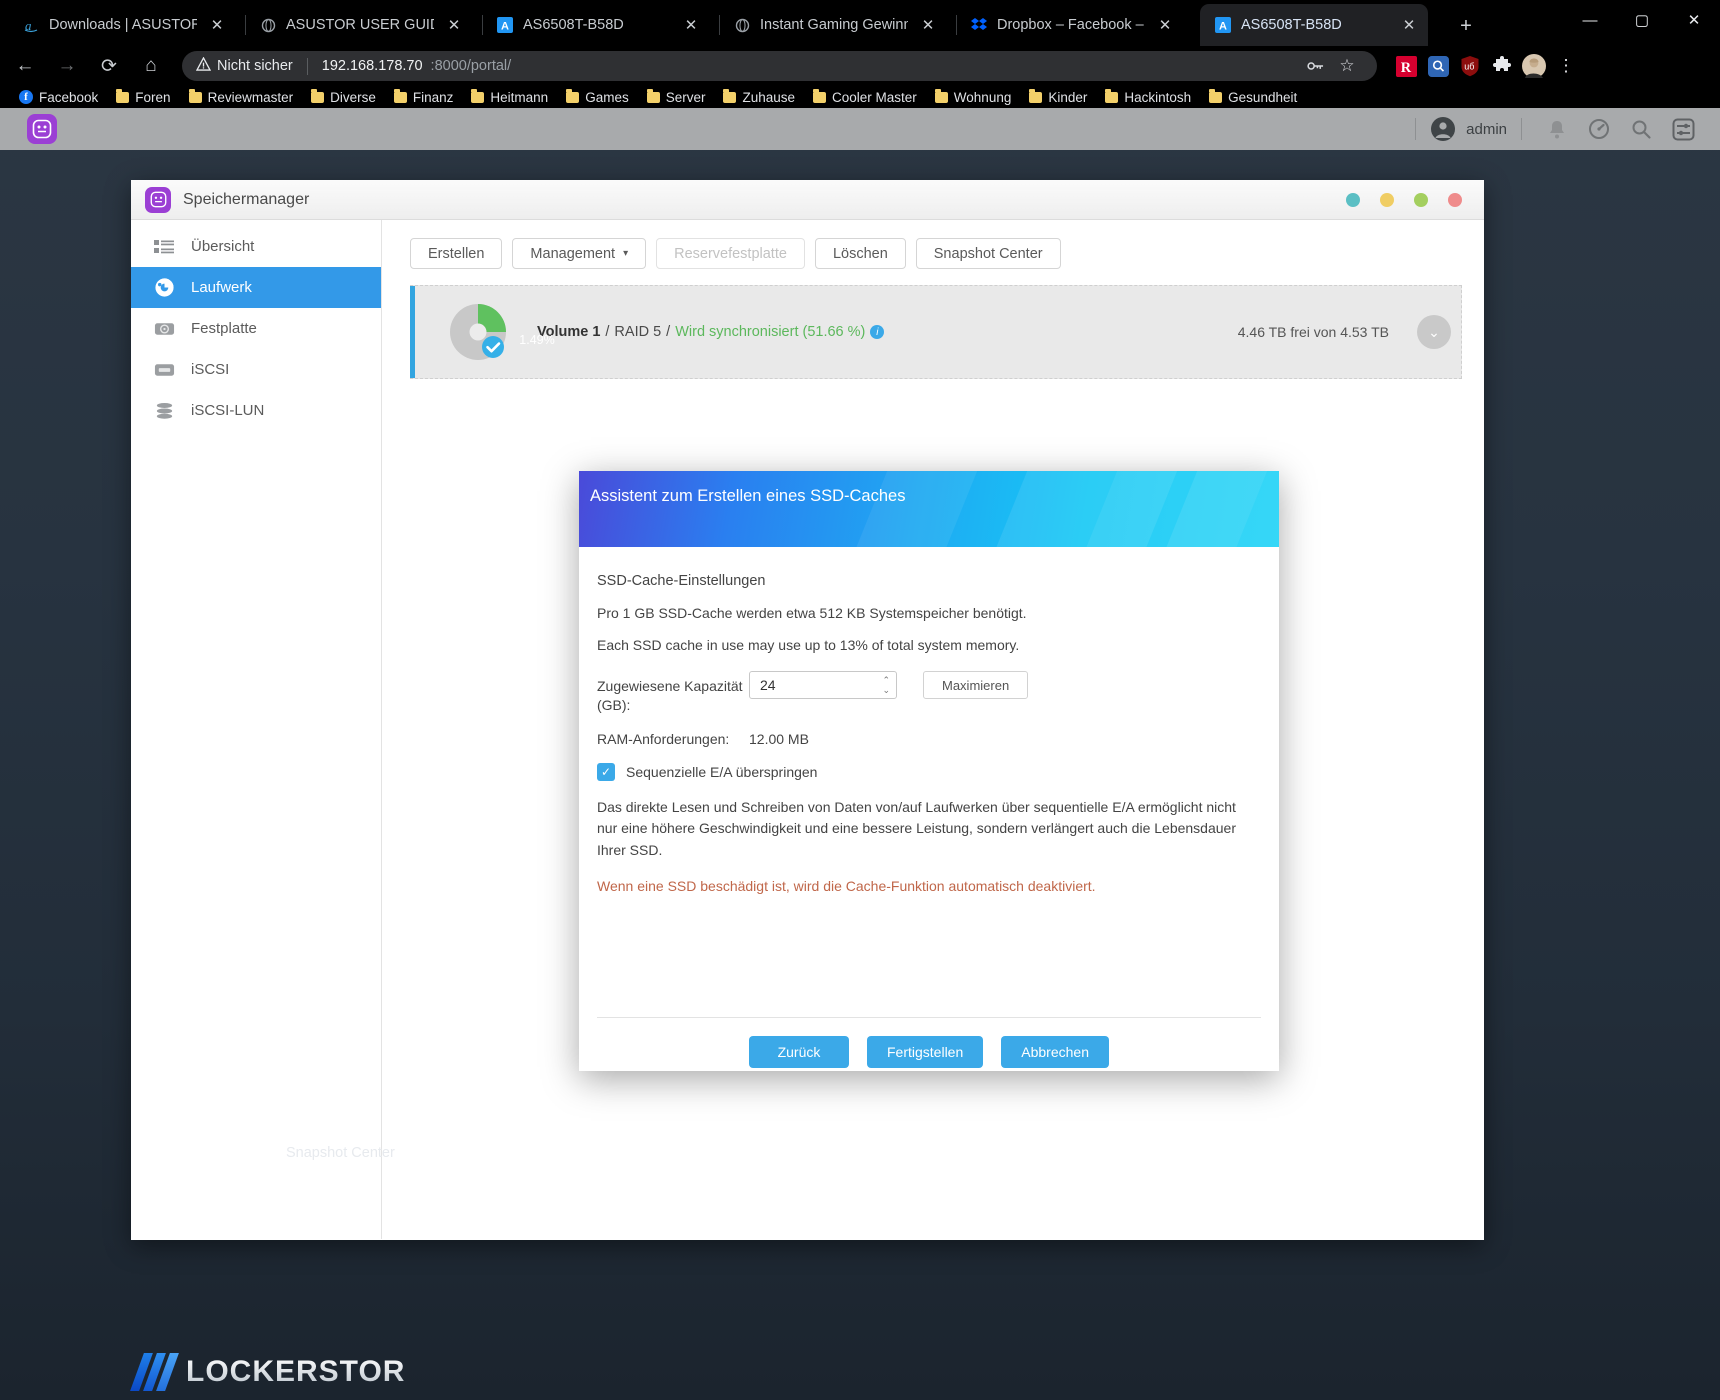  Describe the element at coordinates (143, 97) in the screenshot. I see `bookmark-item: Foren` at that location.